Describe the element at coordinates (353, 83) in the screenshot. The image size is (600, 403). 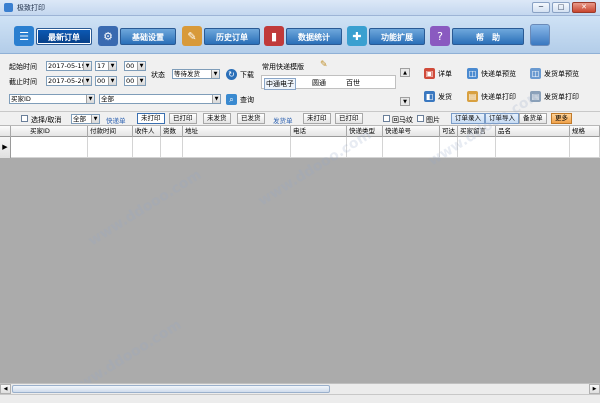
I see `express-item-best: 百世` at that location.